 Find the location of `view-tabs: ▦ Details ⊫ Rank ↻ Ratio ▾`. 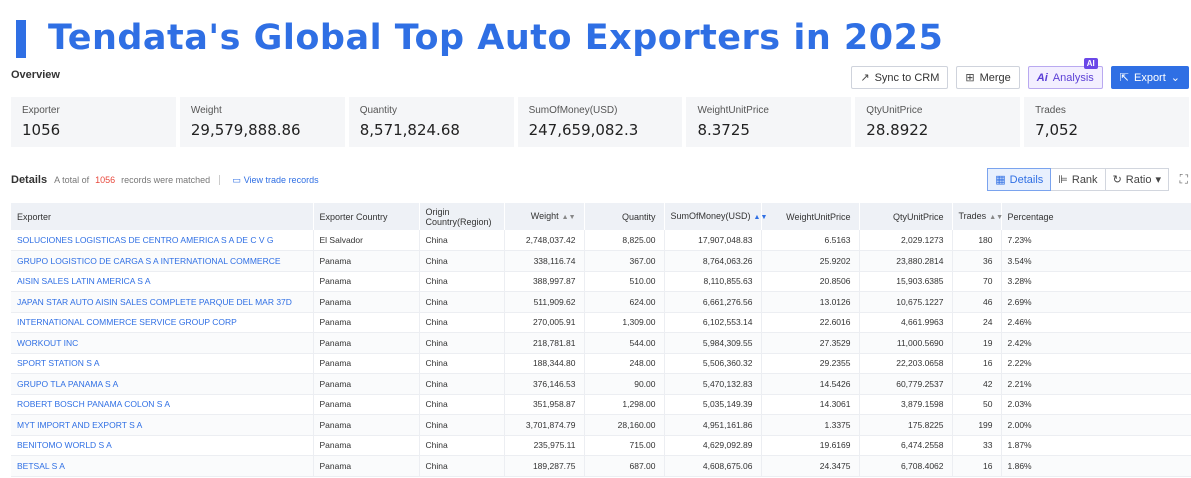

view-tabs: ▦ Details ⊫ Rank ↻ Ratio ▾ is located at coordinates (1078, 179).